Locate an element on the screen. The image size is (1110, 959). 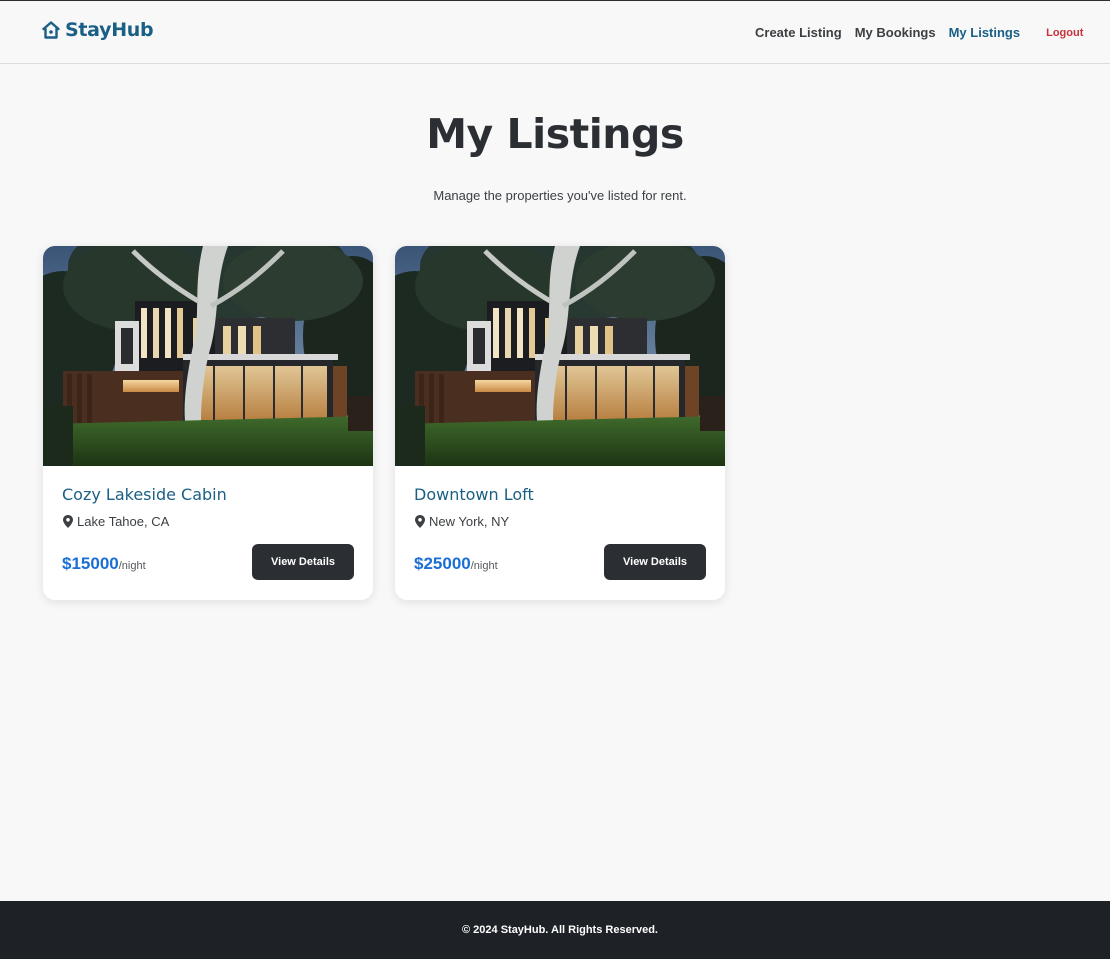
listing-location-text: New York, NY is located at coordinates (469, 521).